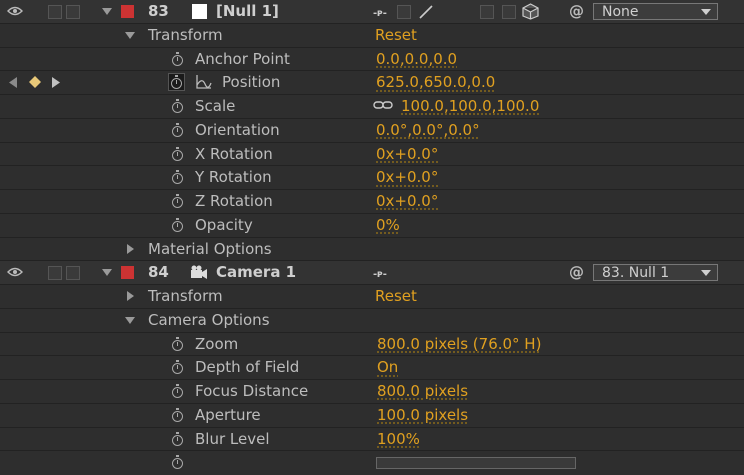  What do you see at coordinates (372, 249) in the screenshot?
I see `material-options-row: Material Options` at bounding box center [372, 249].